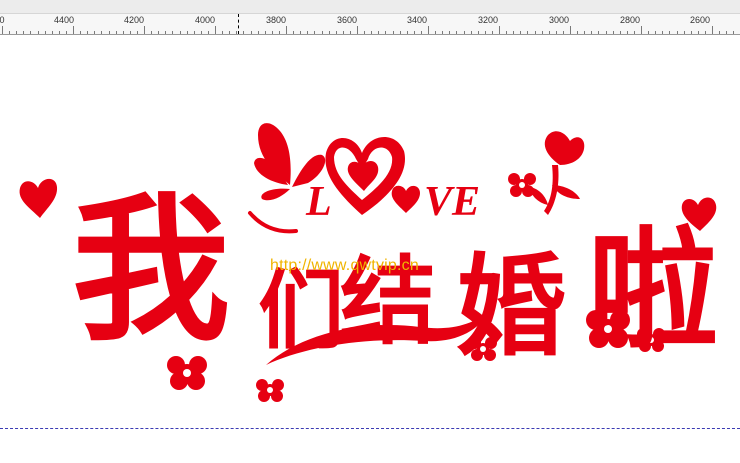 This screenshot has width=740, height=463. I want to click on ruler-label: 3800, so click(276, 20).